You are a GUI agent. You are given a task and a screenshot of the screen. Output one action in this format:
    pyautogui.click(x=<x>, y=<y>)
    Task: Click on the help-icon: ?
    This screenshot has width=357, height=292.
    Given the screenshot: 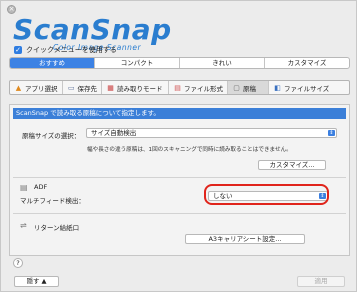 What is the action you would take?
    pyautogui.click(x=18, y=263)
    